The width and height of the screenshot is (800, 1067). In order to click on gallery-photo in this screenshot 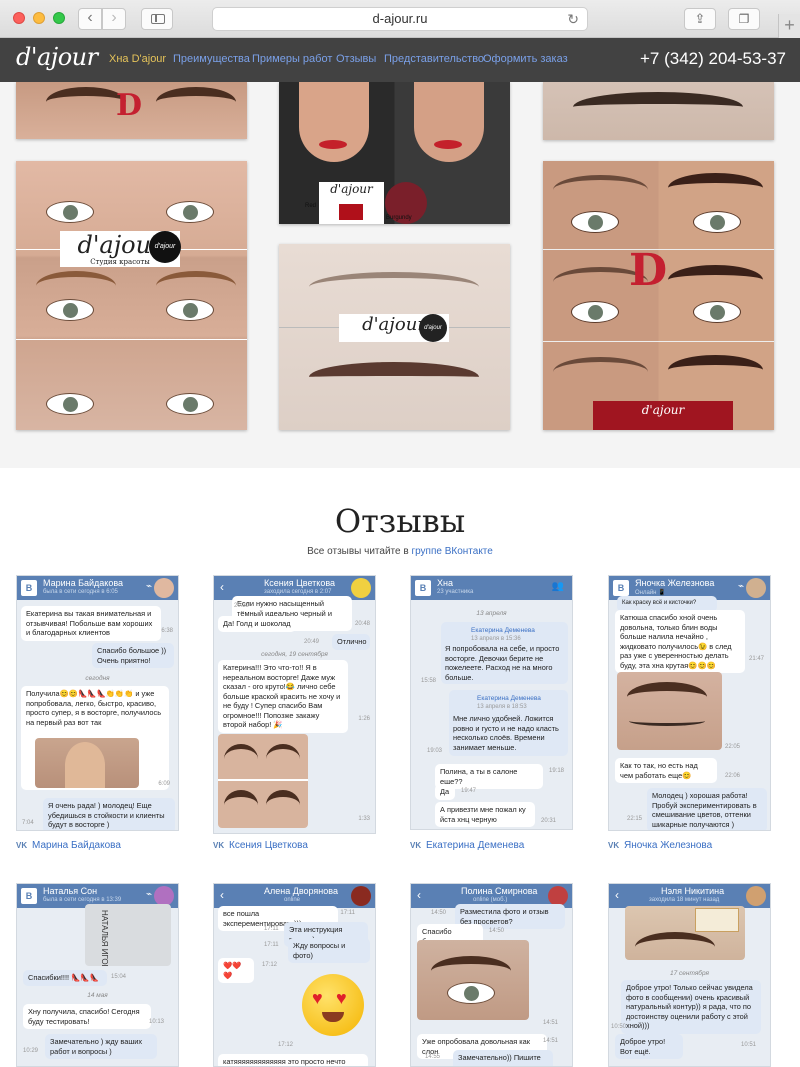, I will do `click(658, 111)`.